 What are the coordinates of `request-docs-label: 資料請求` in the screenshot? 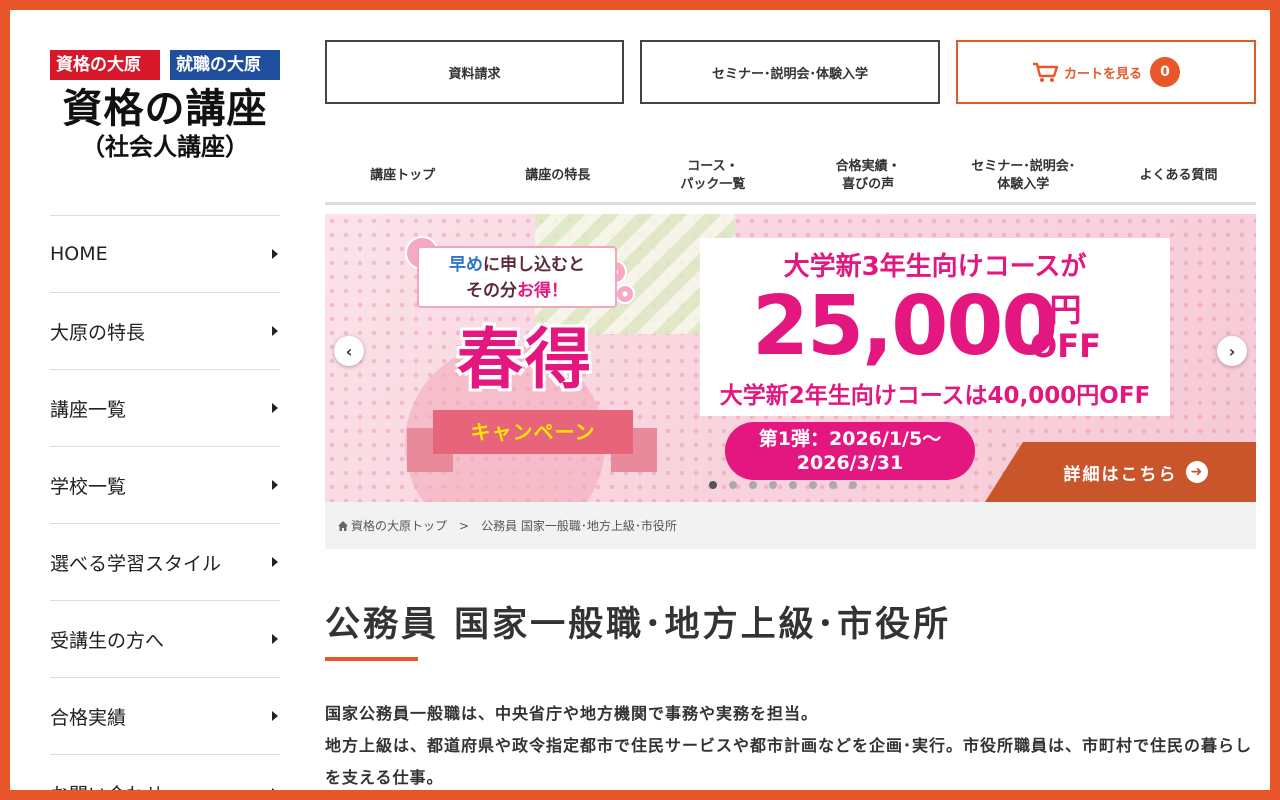 It's located at (474, 74).